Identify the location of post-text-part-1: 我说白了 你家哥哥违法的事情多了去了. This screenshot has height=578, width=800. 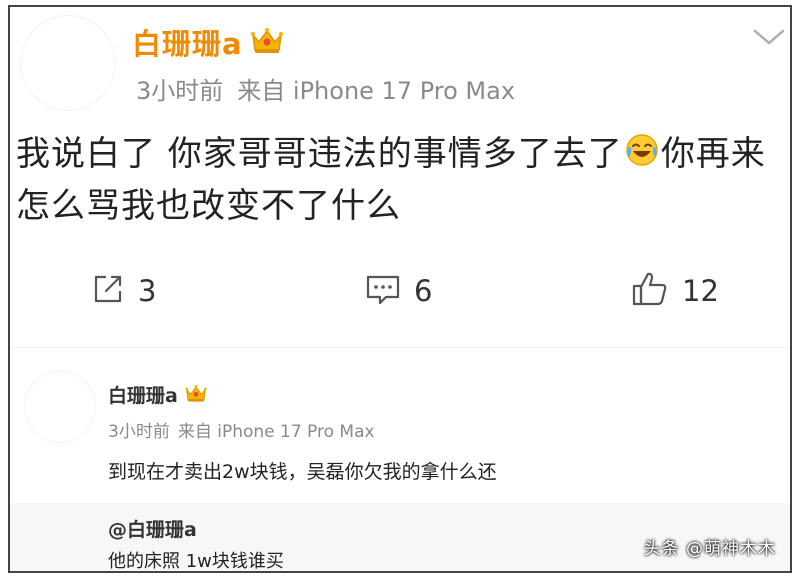
(319, 154).